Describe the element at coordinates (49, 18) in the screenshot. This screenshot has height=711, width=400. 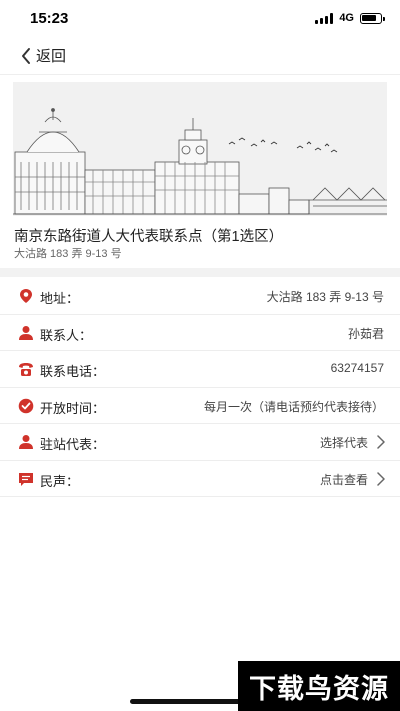
I see `status-time: 15:23` at that location.